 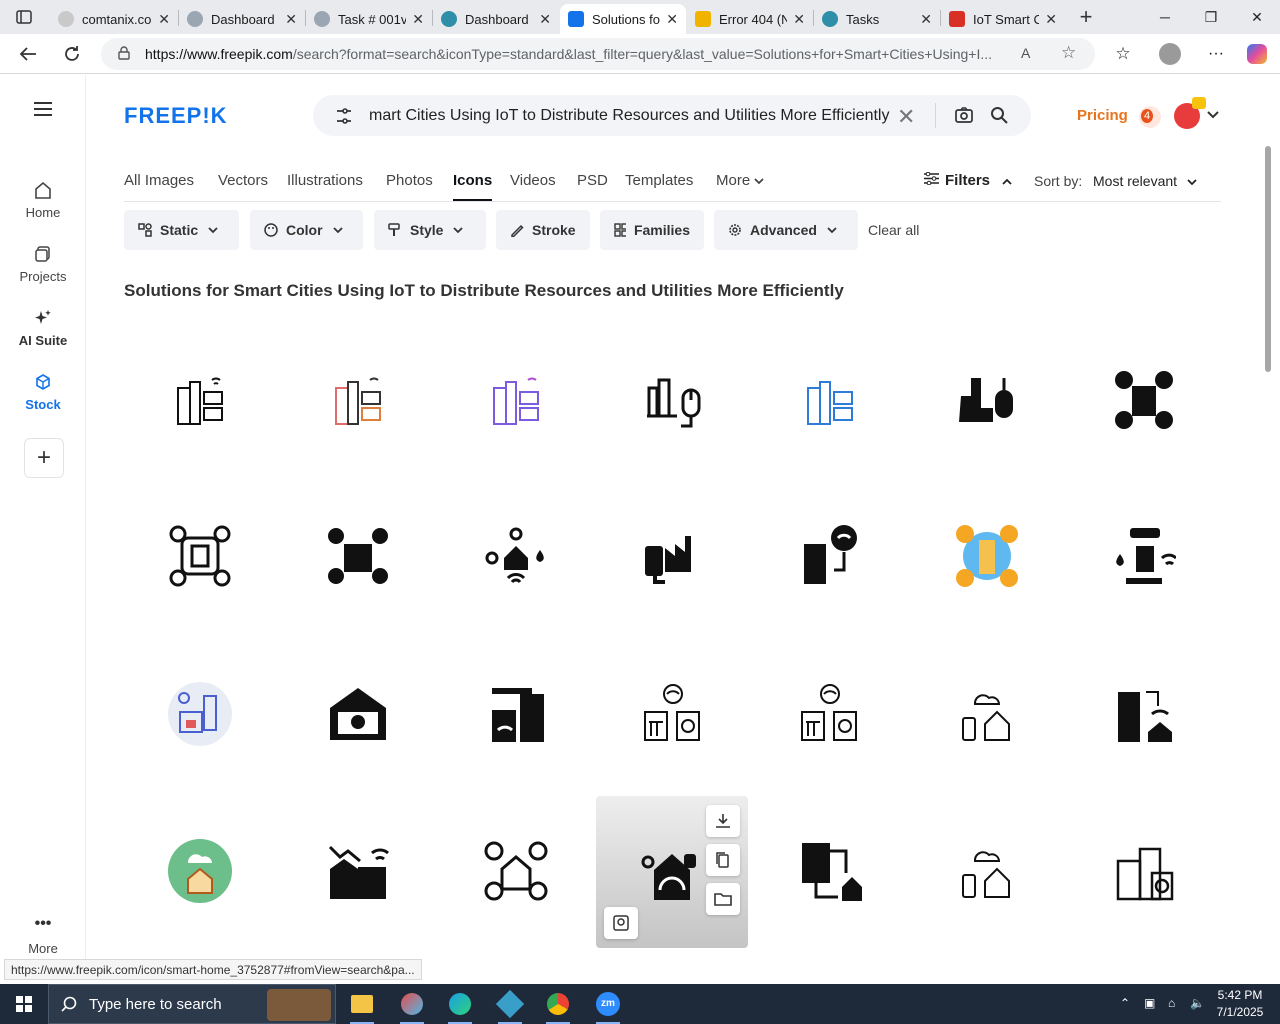 What do you see at coordinates (830, 400) in the screenshot?
I see `icon-result-smart-city-blue` at bounding box center [830, 400].